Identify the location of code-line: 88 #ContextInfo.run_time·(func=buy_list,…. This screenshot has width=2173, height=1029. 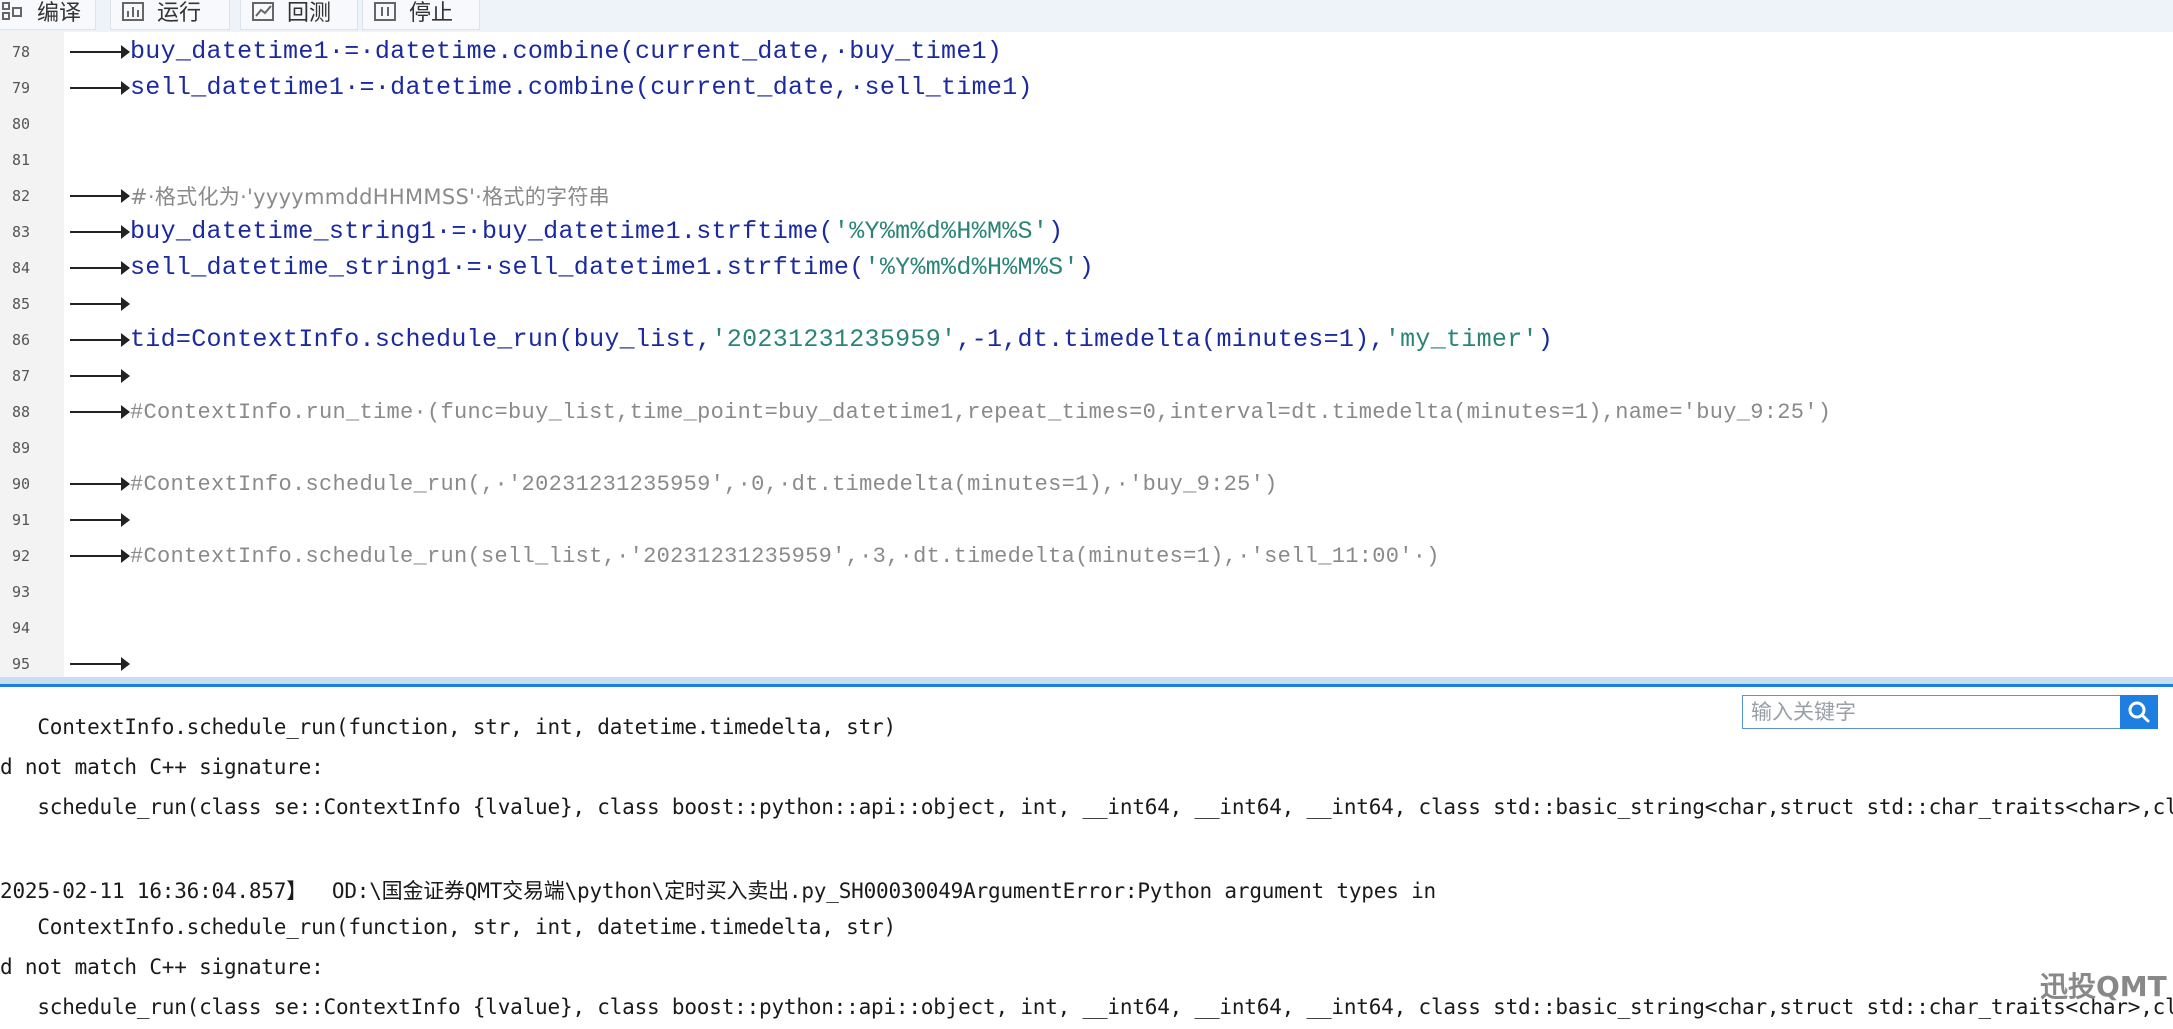
(1086, 412).